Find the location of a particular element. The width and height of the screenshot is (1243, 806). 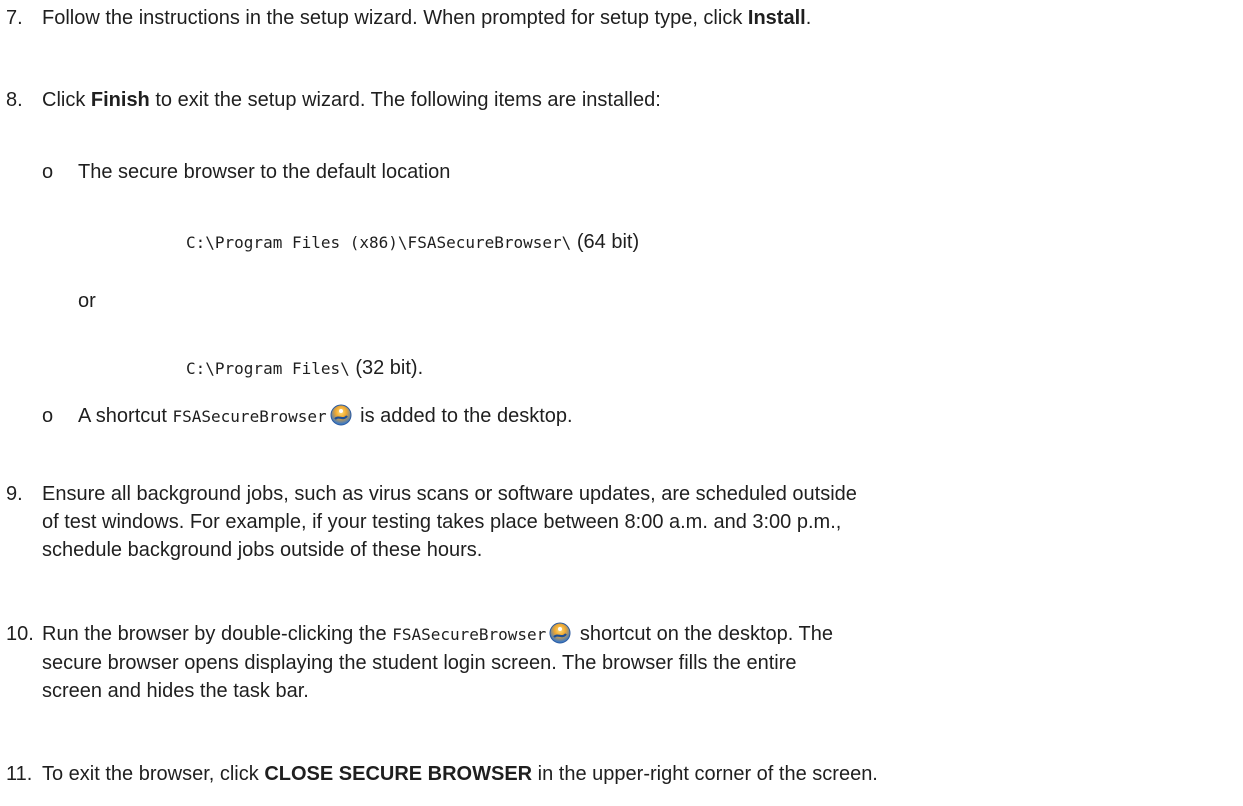

step-10-text-a: Run the browser by double-clicking the is located at coordinates (217, 634).